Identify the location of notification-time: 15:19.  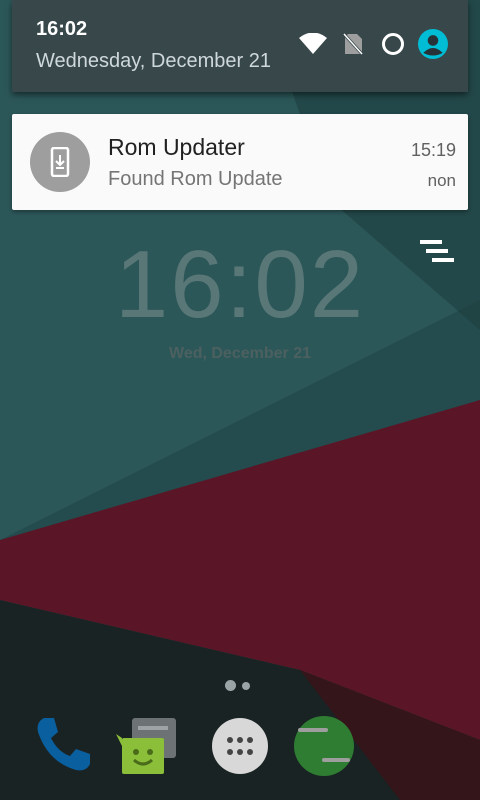
(433, 150).